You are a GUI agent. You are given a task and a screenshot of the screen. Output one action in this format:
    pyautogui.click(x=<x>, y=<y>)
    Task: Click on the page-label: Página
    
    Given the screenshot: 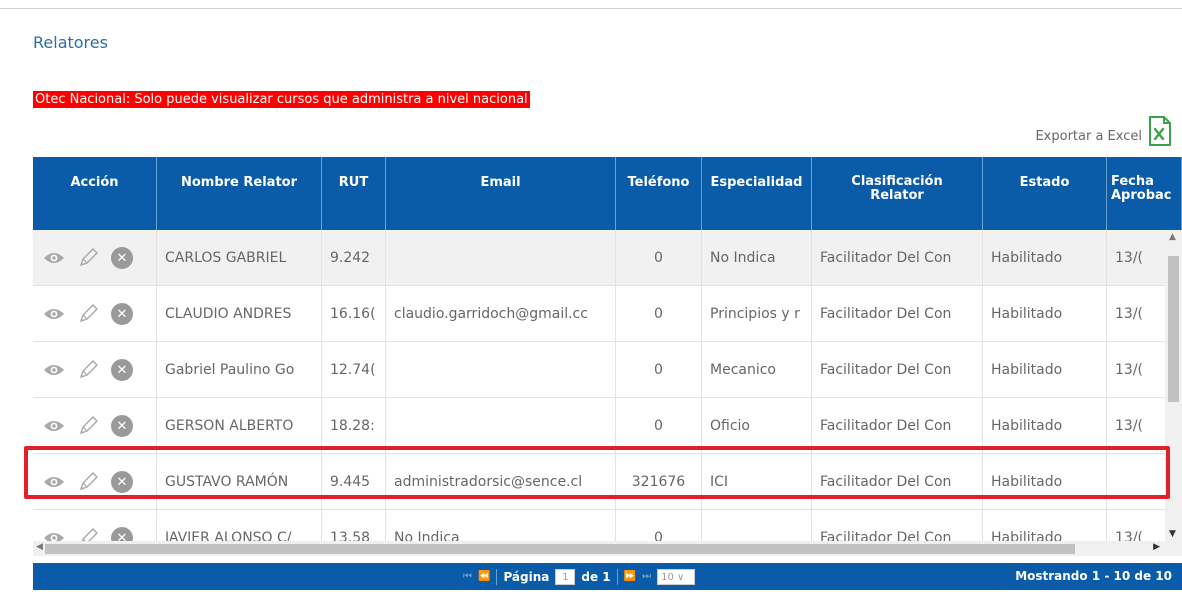 What is the action you would take?
    pyautogui.click(x=526, y=576)
    